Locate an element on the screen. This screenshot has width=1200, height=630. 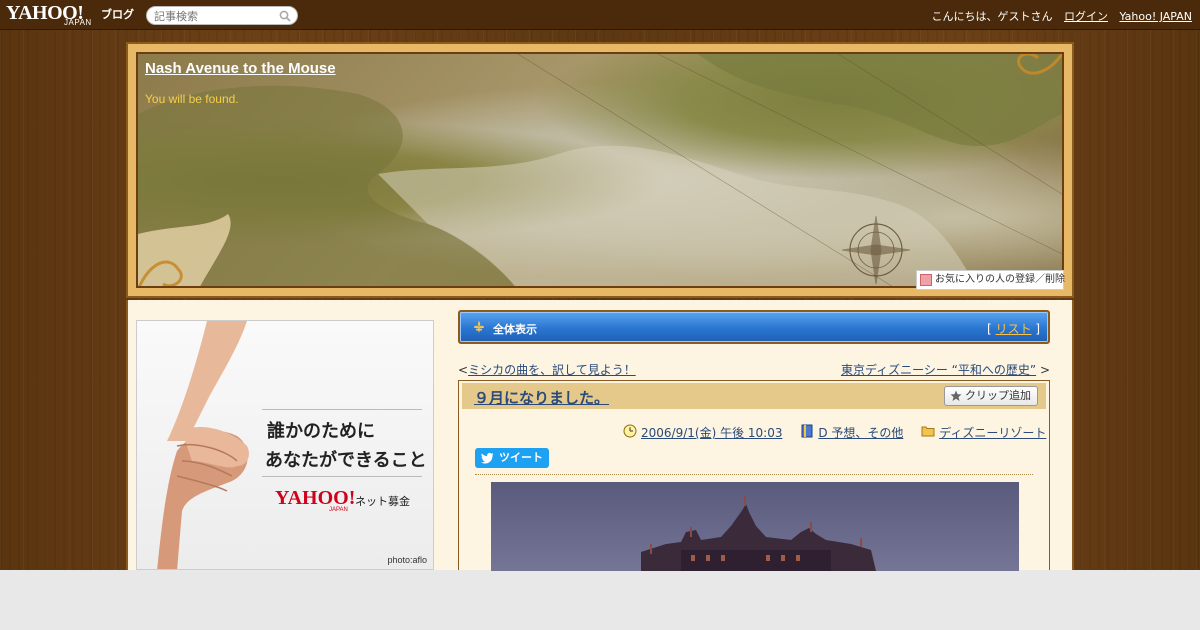
ad-service-name: ネット募金 is located at coordinates (382, 501).